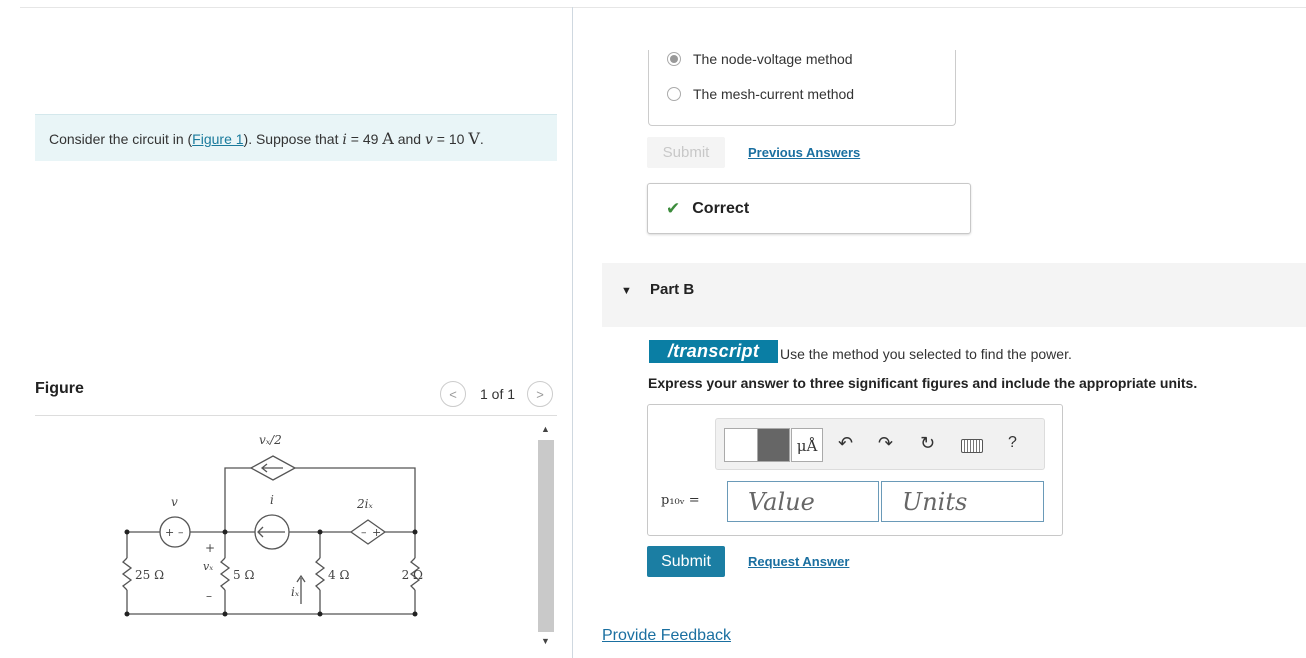 This screenshot has width=1306, height=658. I want to click on figure-pager: < 1 of 1 >, so click(497, 394).